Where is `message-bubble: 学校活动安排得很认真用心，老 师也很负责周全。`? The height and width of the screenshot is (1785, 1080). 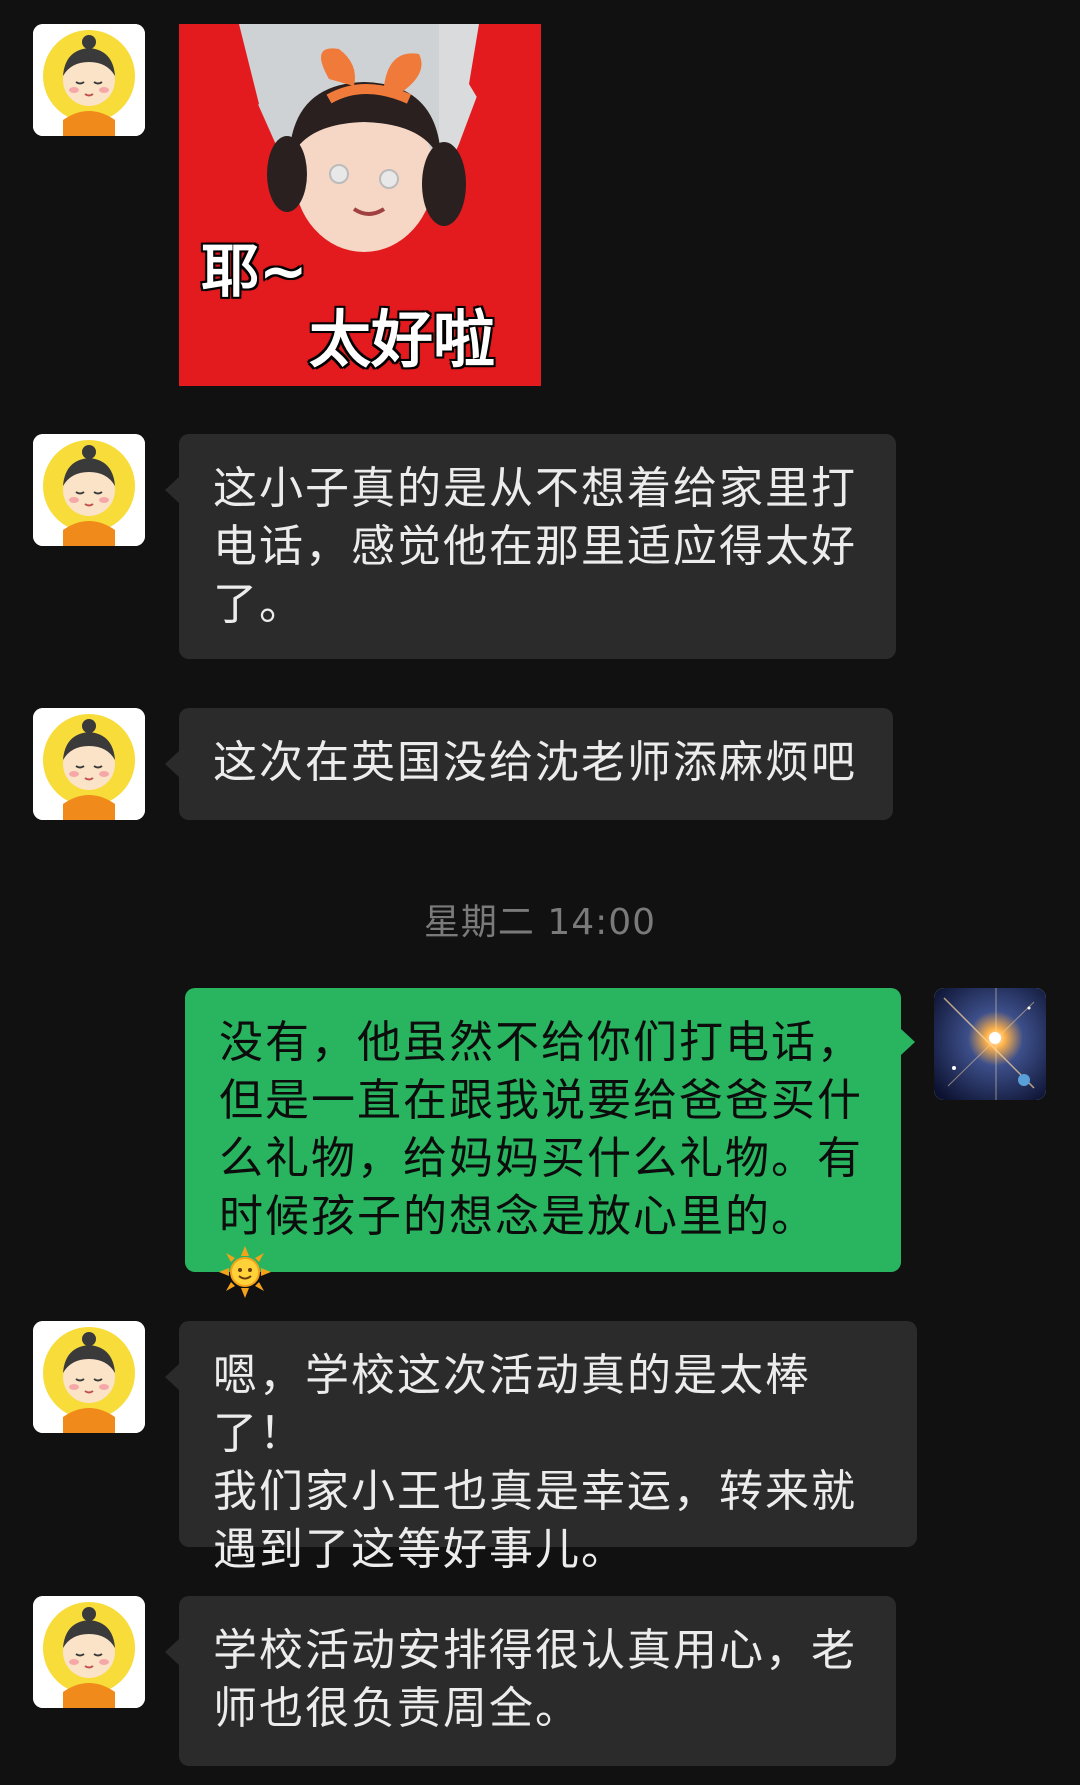 message-bubble: 学校活动安排得很认真用心，老 师也很负责周全。 is located at coordinates (537, 1681).